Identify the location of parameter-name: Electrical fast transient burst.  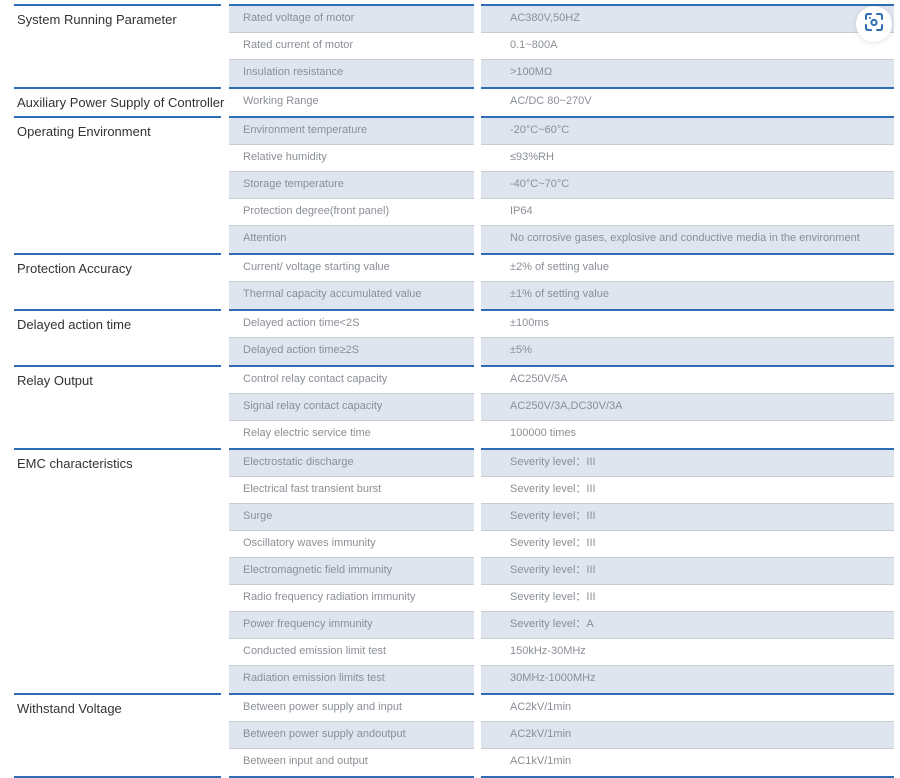
(351, 490).